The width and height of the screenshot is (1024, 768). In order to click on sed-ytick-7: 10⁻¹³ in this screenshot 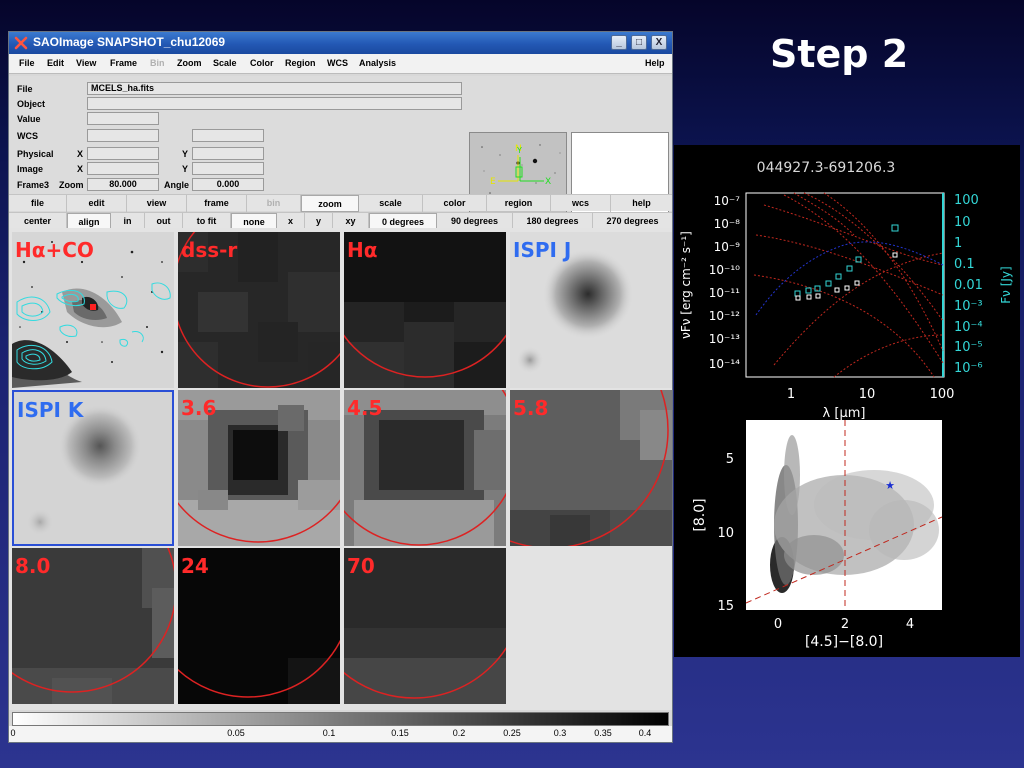, I will do `click(724, 339)`.